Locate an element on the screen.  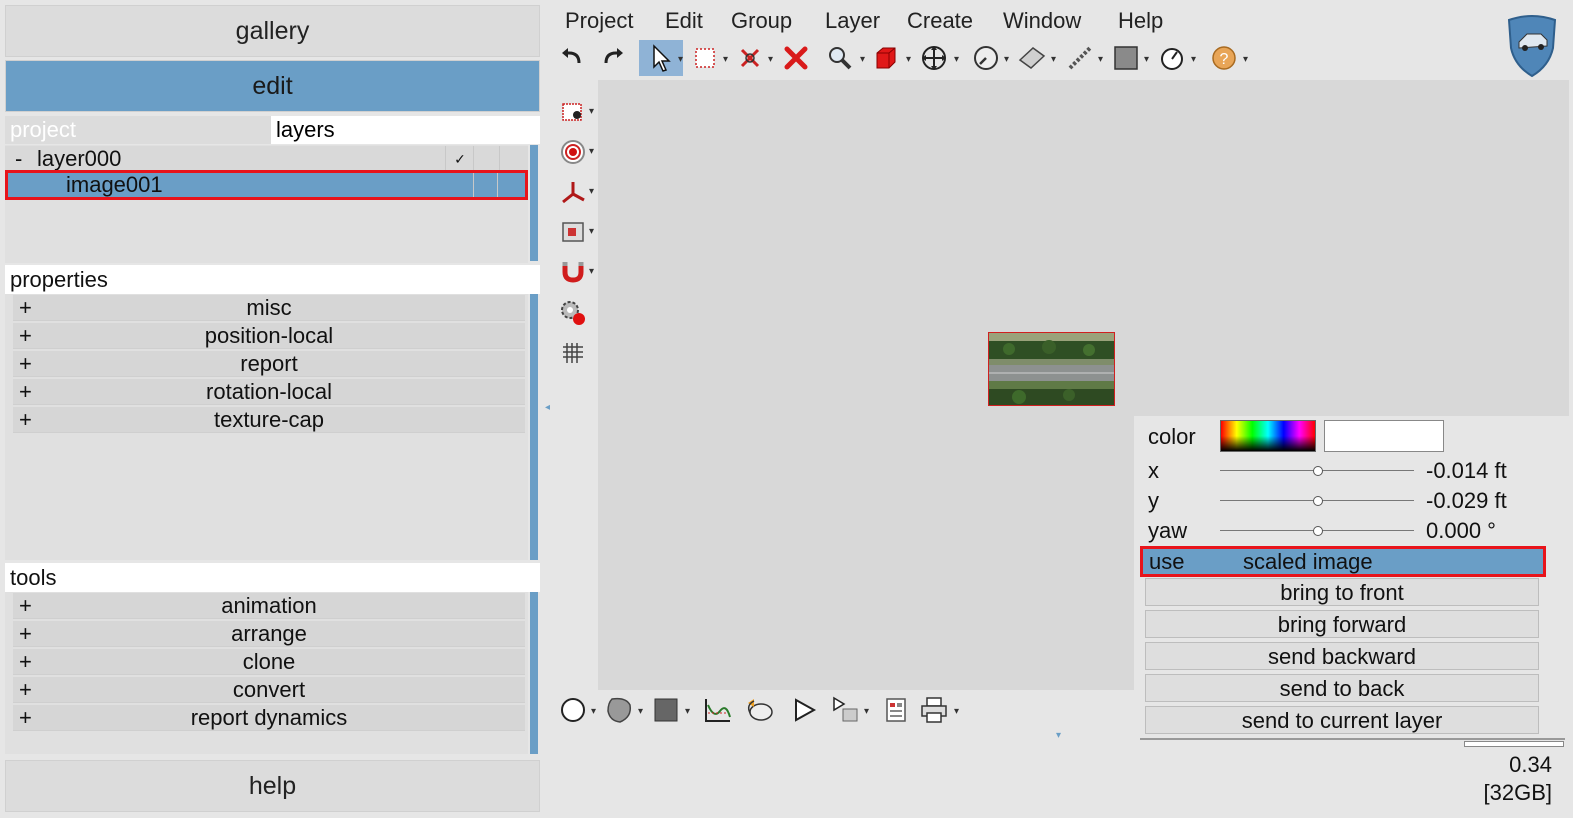
send-to-back-button: send to back is located at coordinates (1342, 688).